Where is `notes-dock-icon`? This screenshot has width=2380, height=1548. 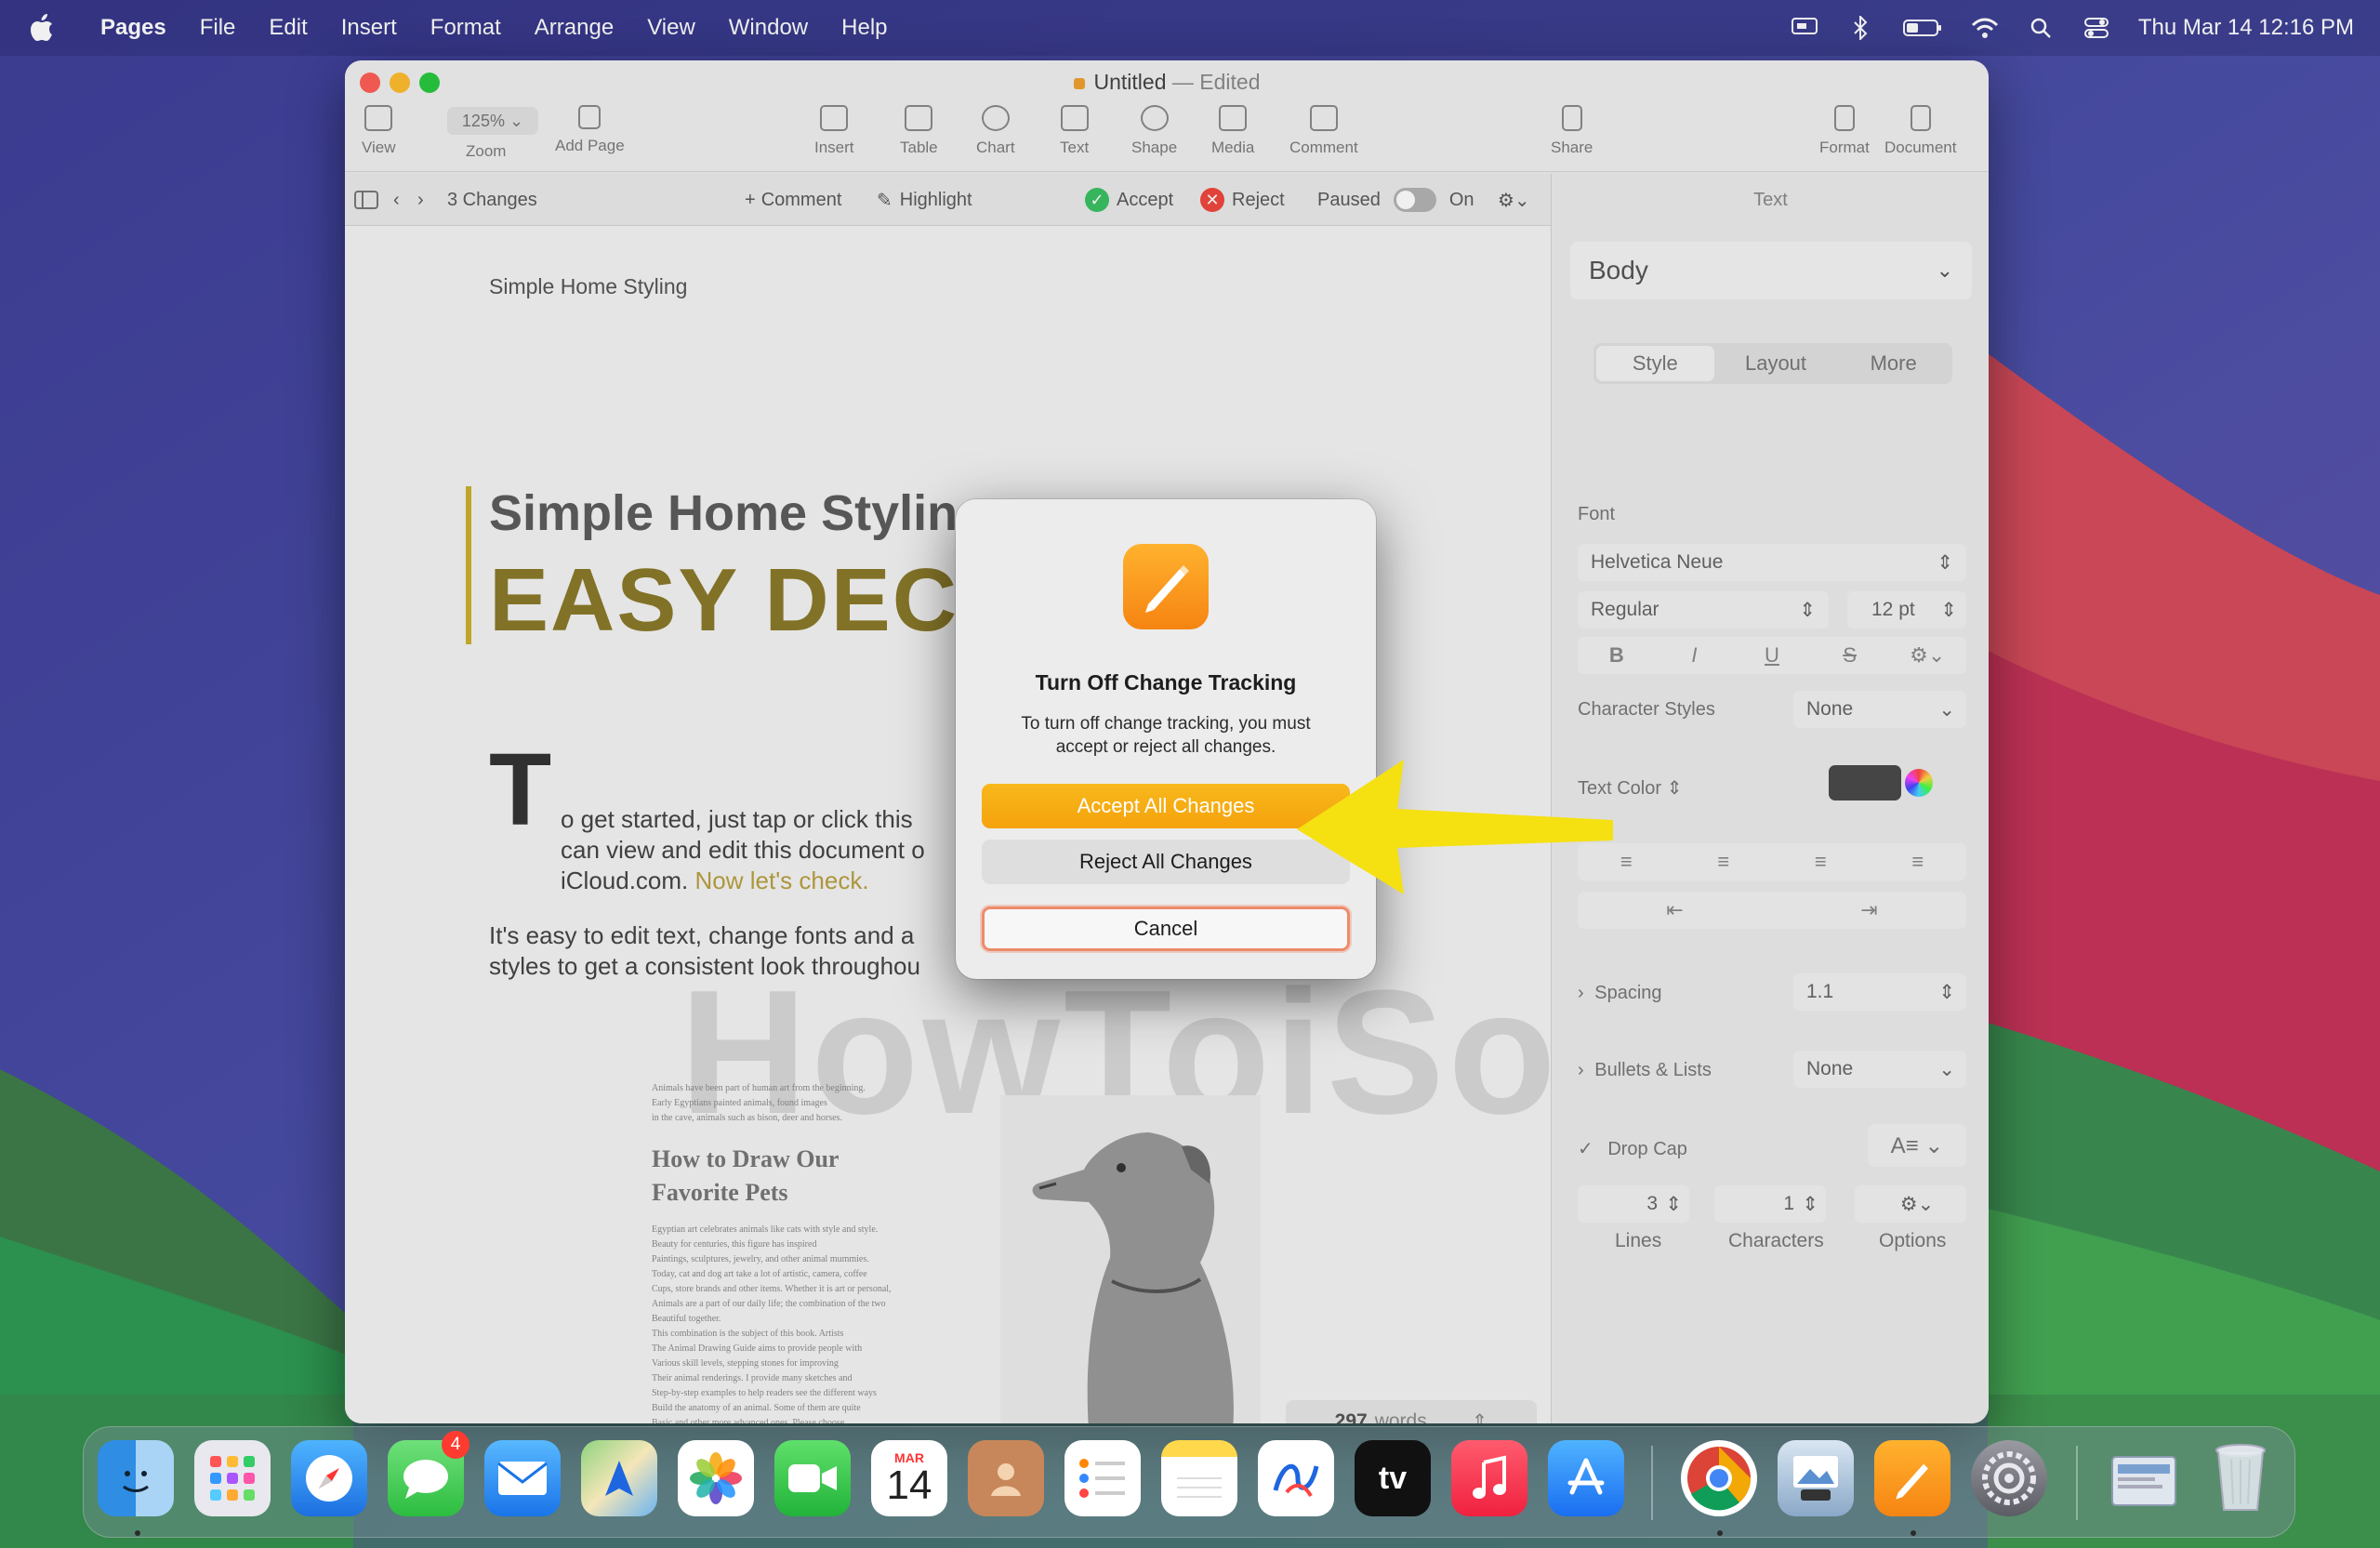
notes-dock-icon is located at coordinates (1199, 1478).